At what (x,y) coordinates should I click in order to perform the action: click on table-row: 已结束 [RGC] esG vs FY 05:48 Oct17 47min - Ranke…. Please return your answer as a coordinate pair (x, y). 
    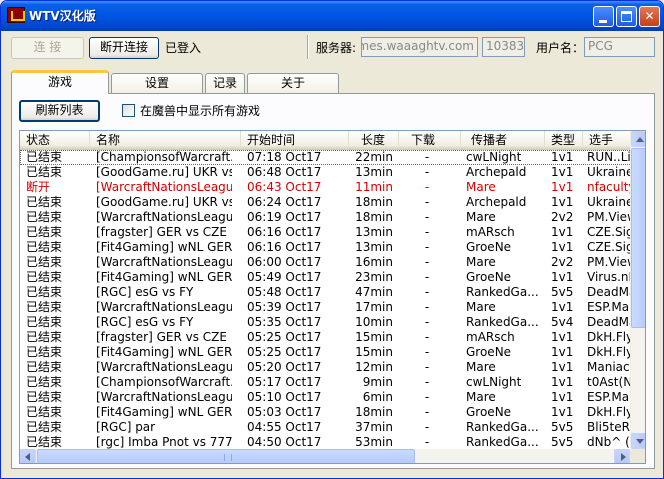
    Looking at the image, I should click on (326, 292).